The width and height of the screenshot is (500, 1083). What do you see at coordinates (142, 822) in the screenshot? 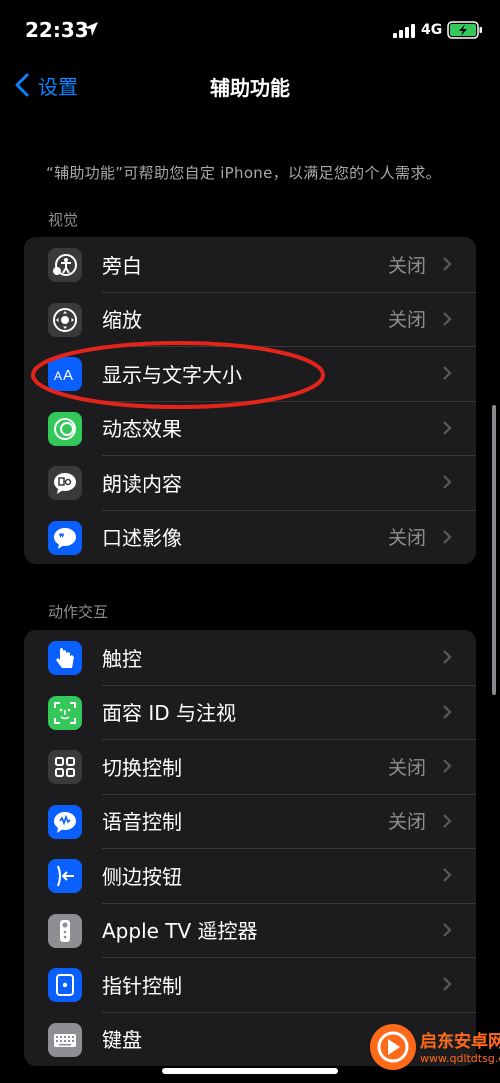
I see `row-label: 语音控制` at bounding box center [142, 822].